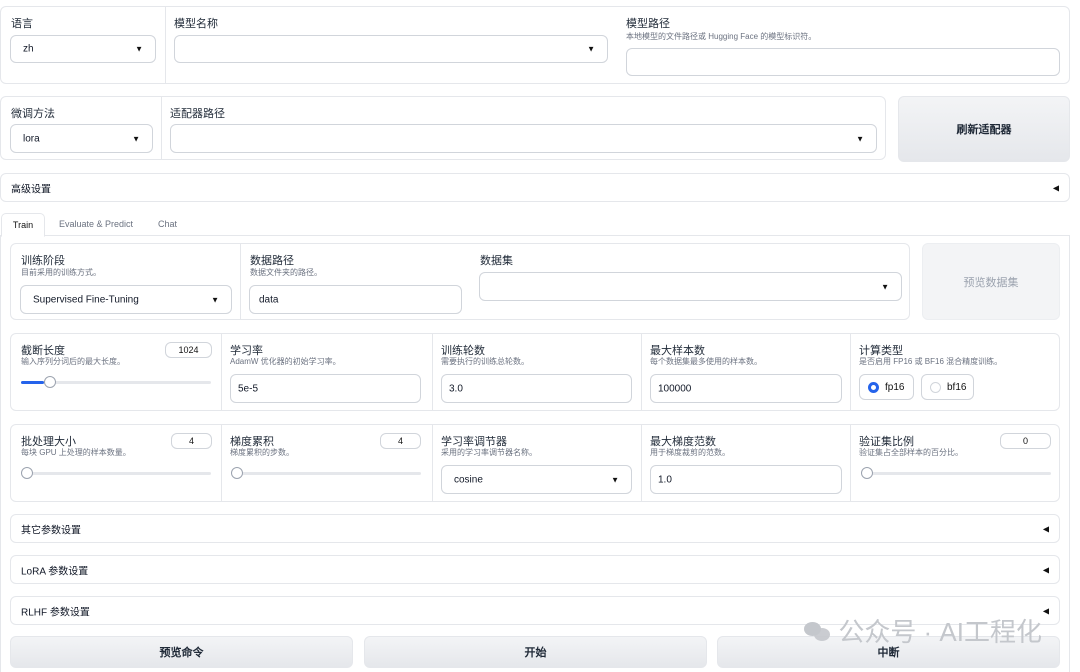  Describe the element at coordinates (188, 350) in the screenshot. I see `cutoff-number: 1024` at that location.